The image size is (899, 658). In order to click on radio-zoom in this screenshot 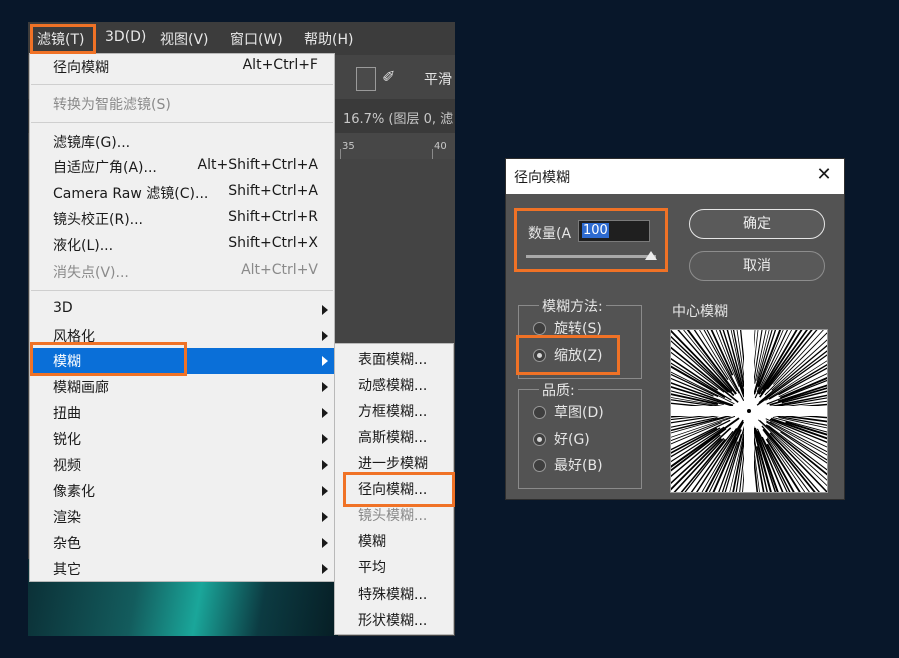, I will do `click(539, 355)`.